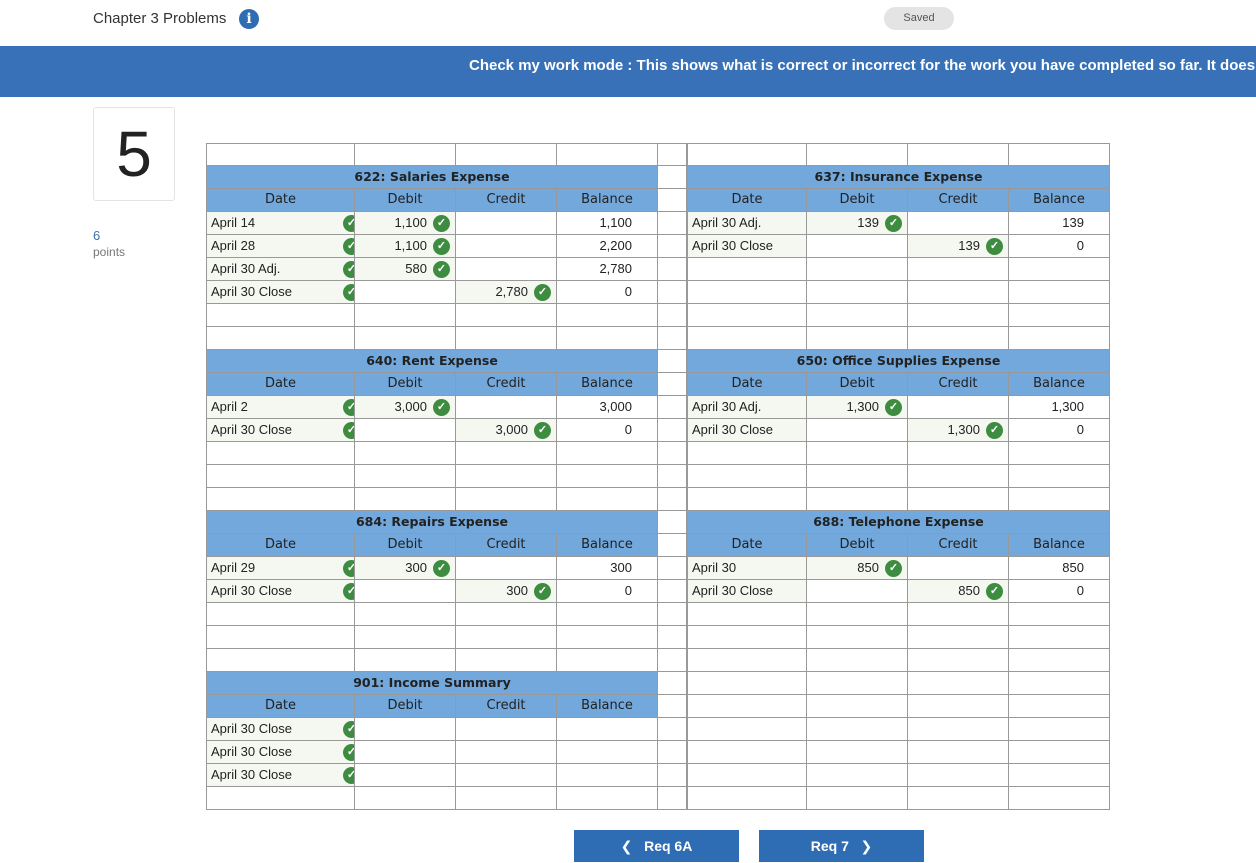 The height and width of the screenshot is (863, 1256). Describe the element at coordinates (656, 846) in the screenshot. I see `prev-requirement-button: ❮ Req 6A` at that location.